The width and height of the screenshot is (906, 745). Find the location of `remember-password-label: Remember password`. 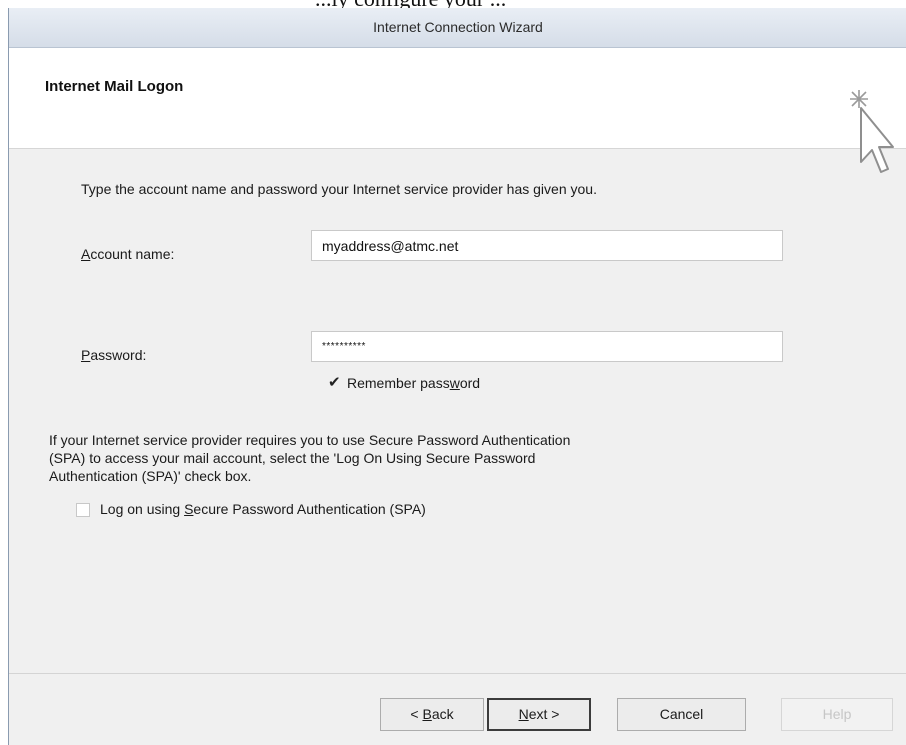

remember-password-label: Remember password is located at coordinates (414, 383).